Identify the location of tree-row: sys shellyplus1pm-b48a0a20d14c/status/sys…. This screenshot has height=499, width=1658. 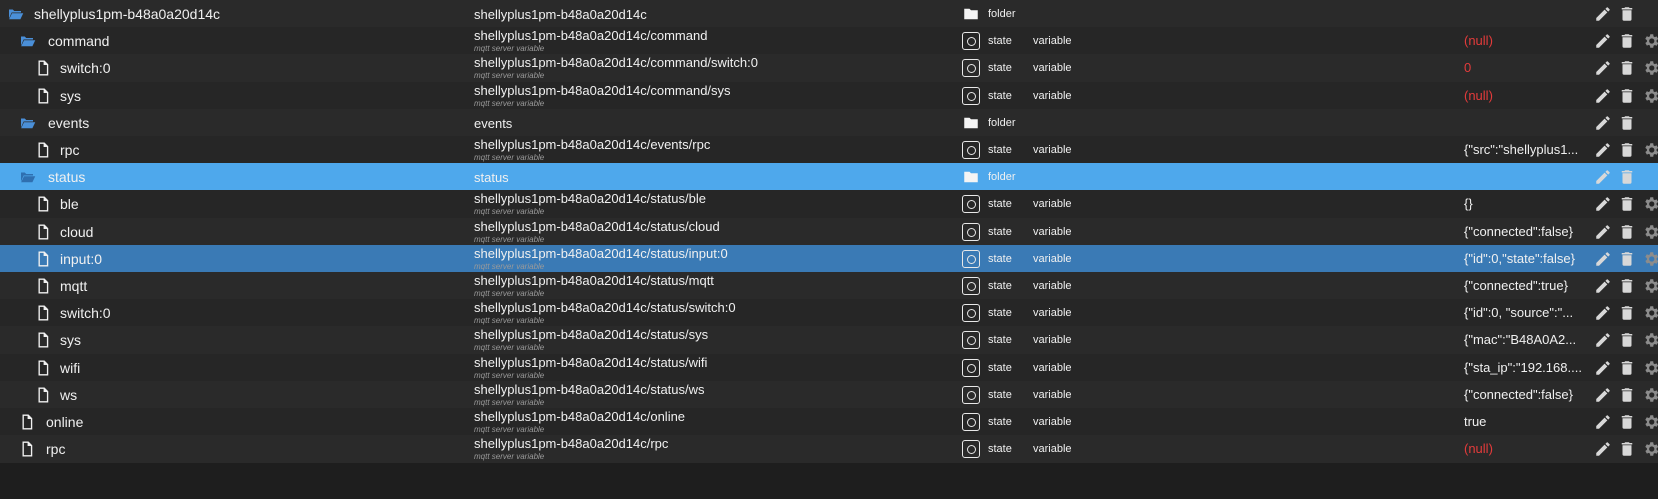
(829, 340).